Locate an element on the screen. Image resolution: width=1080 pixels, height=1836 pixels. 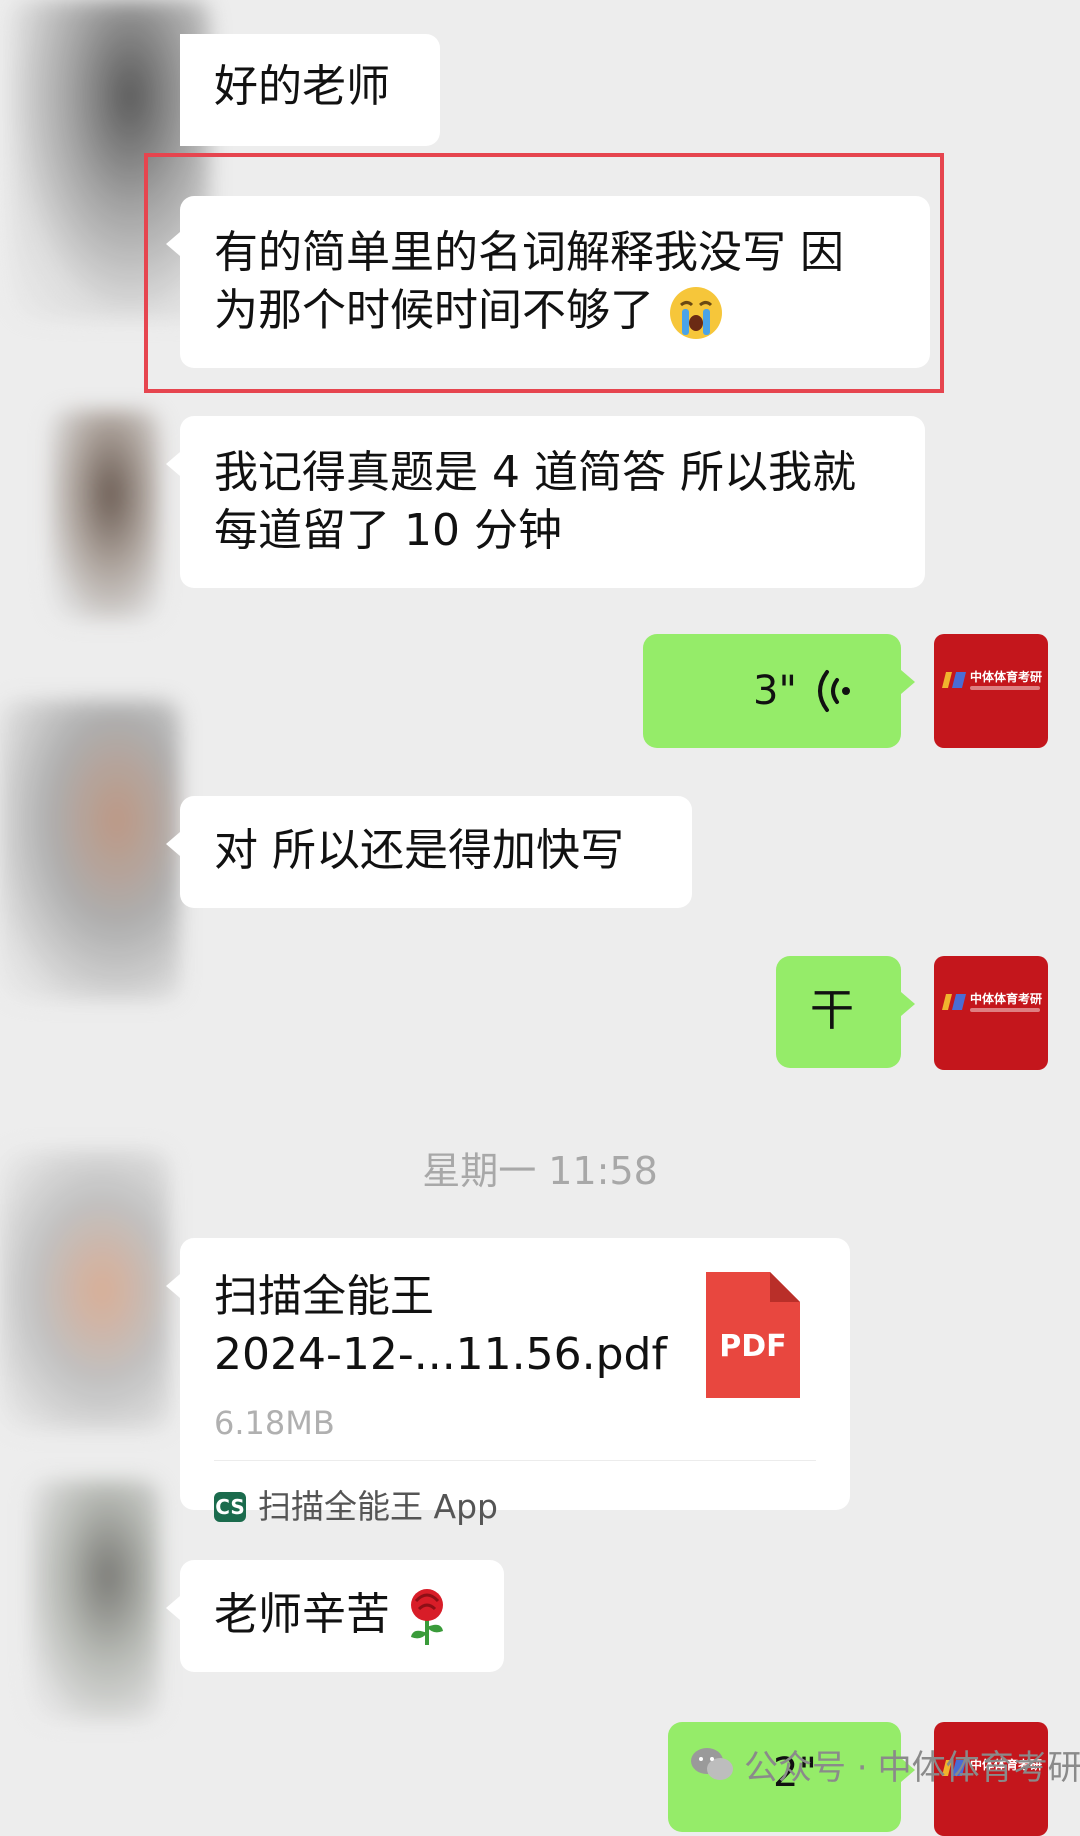
message-text: 每道留了 10 分钟 is located at coordinates (388, 530).